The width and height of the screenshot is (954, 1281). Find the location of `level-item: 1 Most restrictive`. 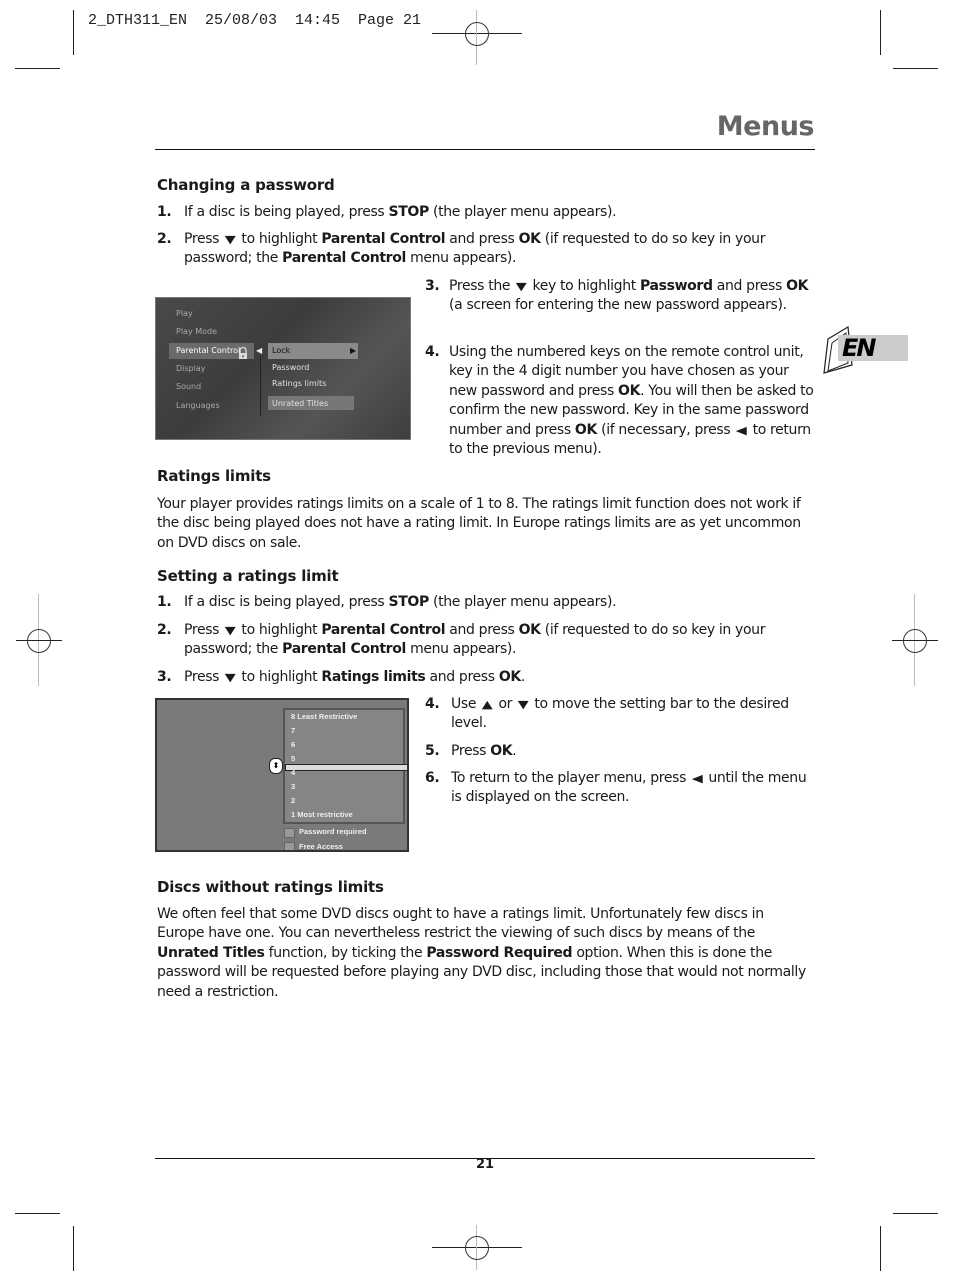

level-item: 1 Most restrictive is located at coordinates (322, 814).